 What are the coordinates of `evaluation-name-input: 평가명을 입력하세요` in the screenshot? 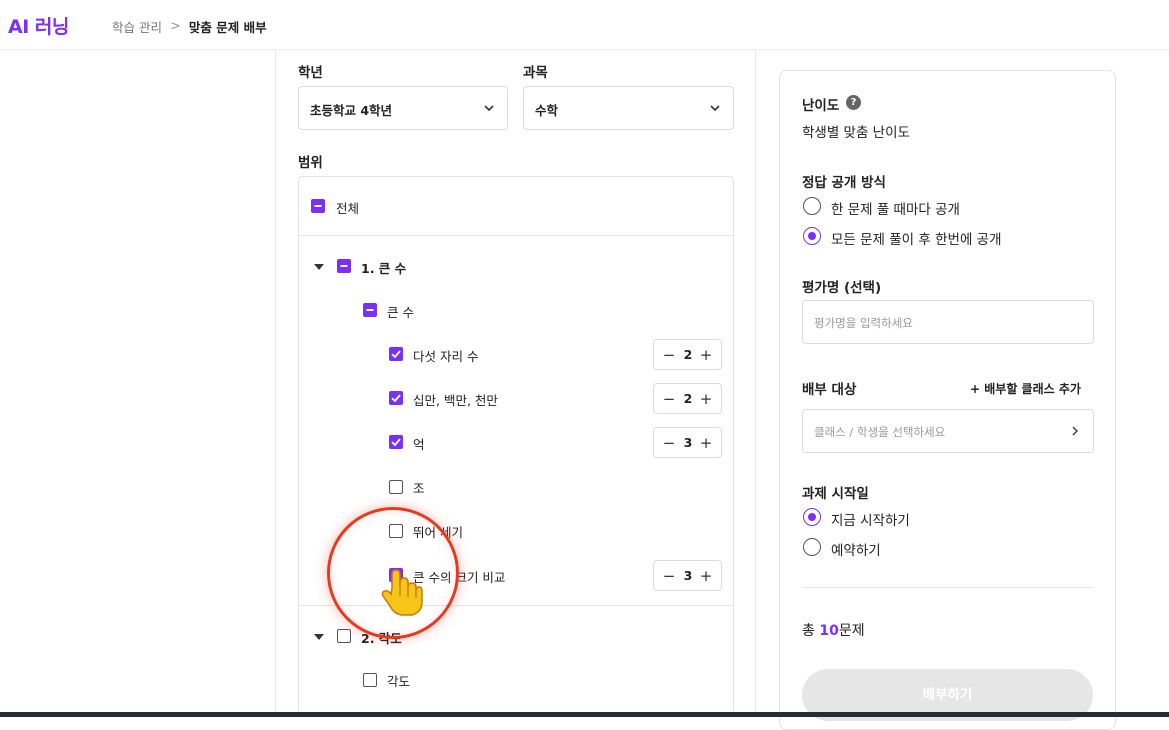 It's located at (948, 322).